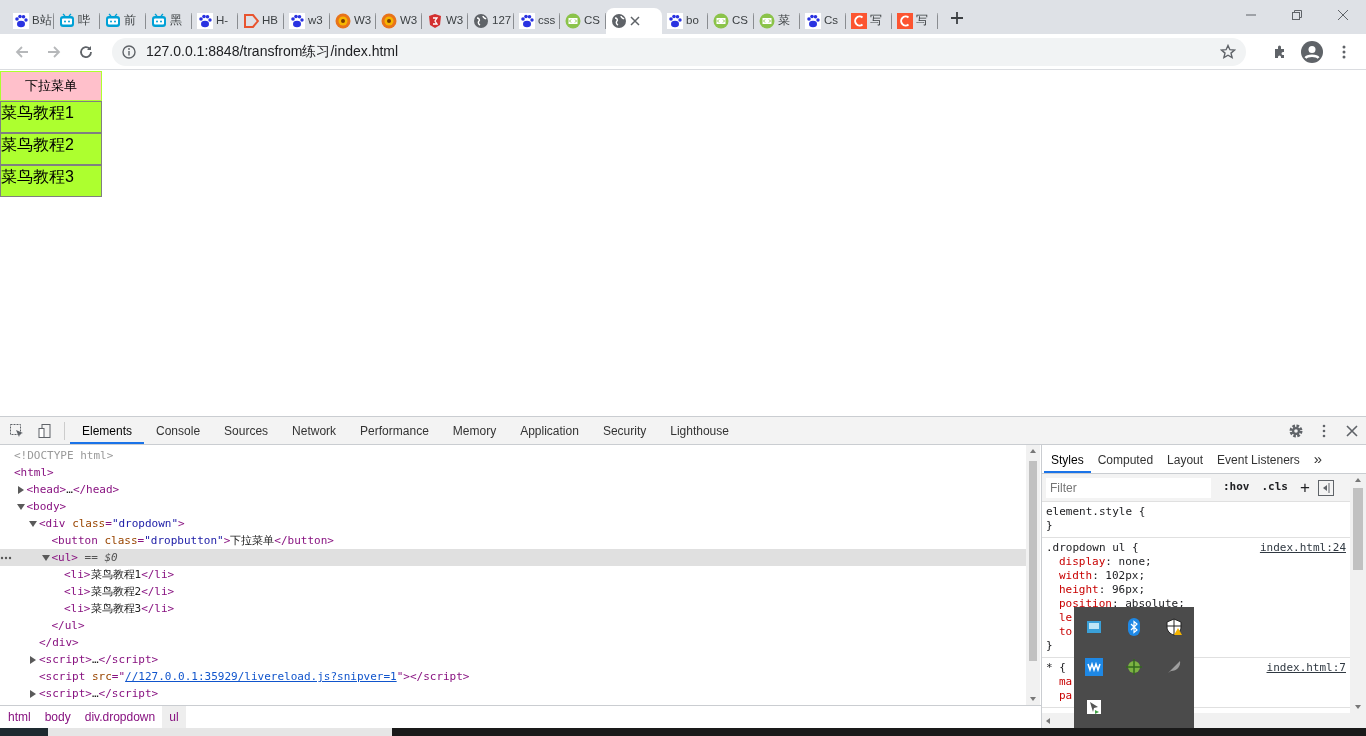 This screenshot has height=736, width=1366. Describe the element at coordinates (84, 557) in the screenshot. I see `dom-node-line: <ul> == $0` at that location.